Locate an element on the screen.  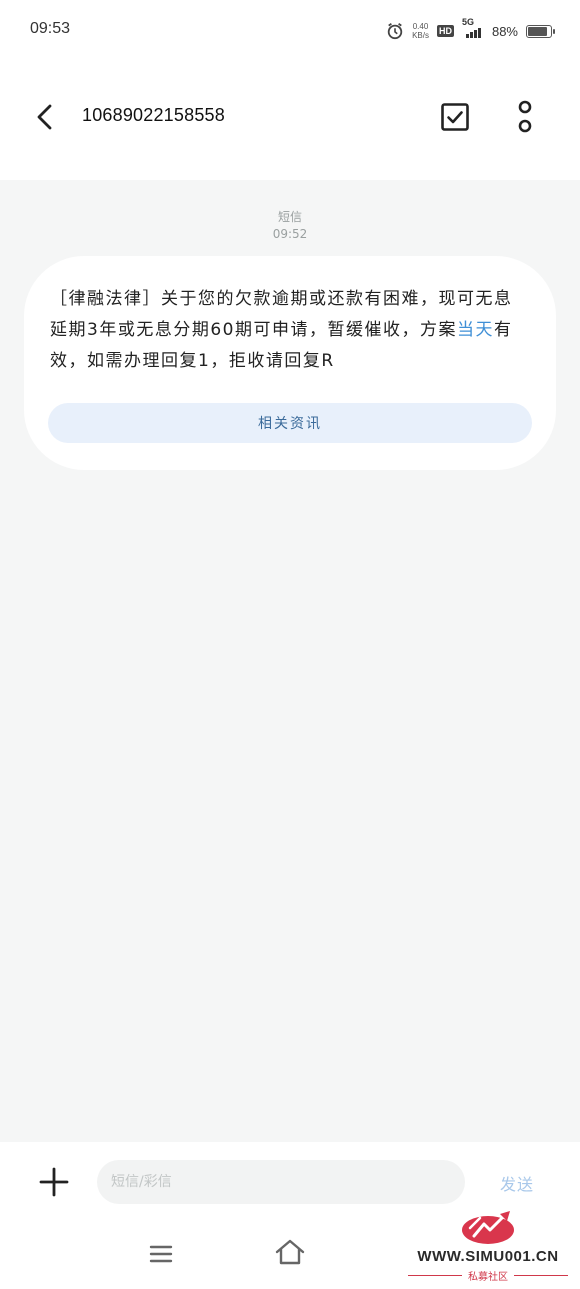
related-info-button: 相关资讯 is located at coordinates (290, 423).